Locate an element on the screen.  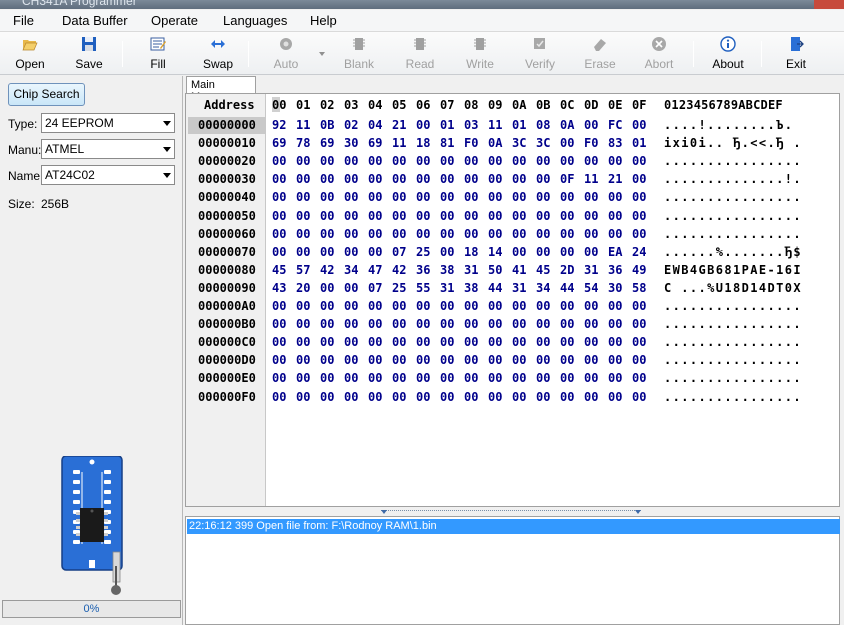
hex-byte-cell: 3C is located at coordinates (519, 143).